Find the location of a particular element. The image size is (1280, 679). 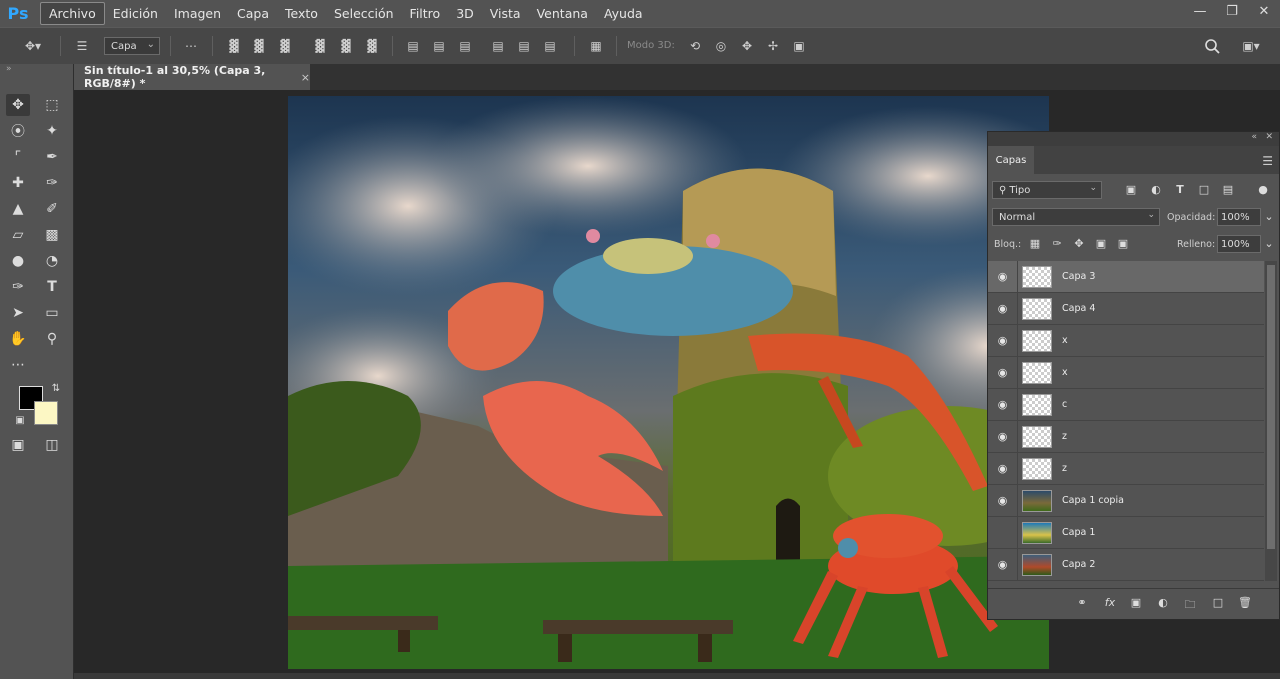

tab-capas: Capas is located at coordinates (1011, 160).